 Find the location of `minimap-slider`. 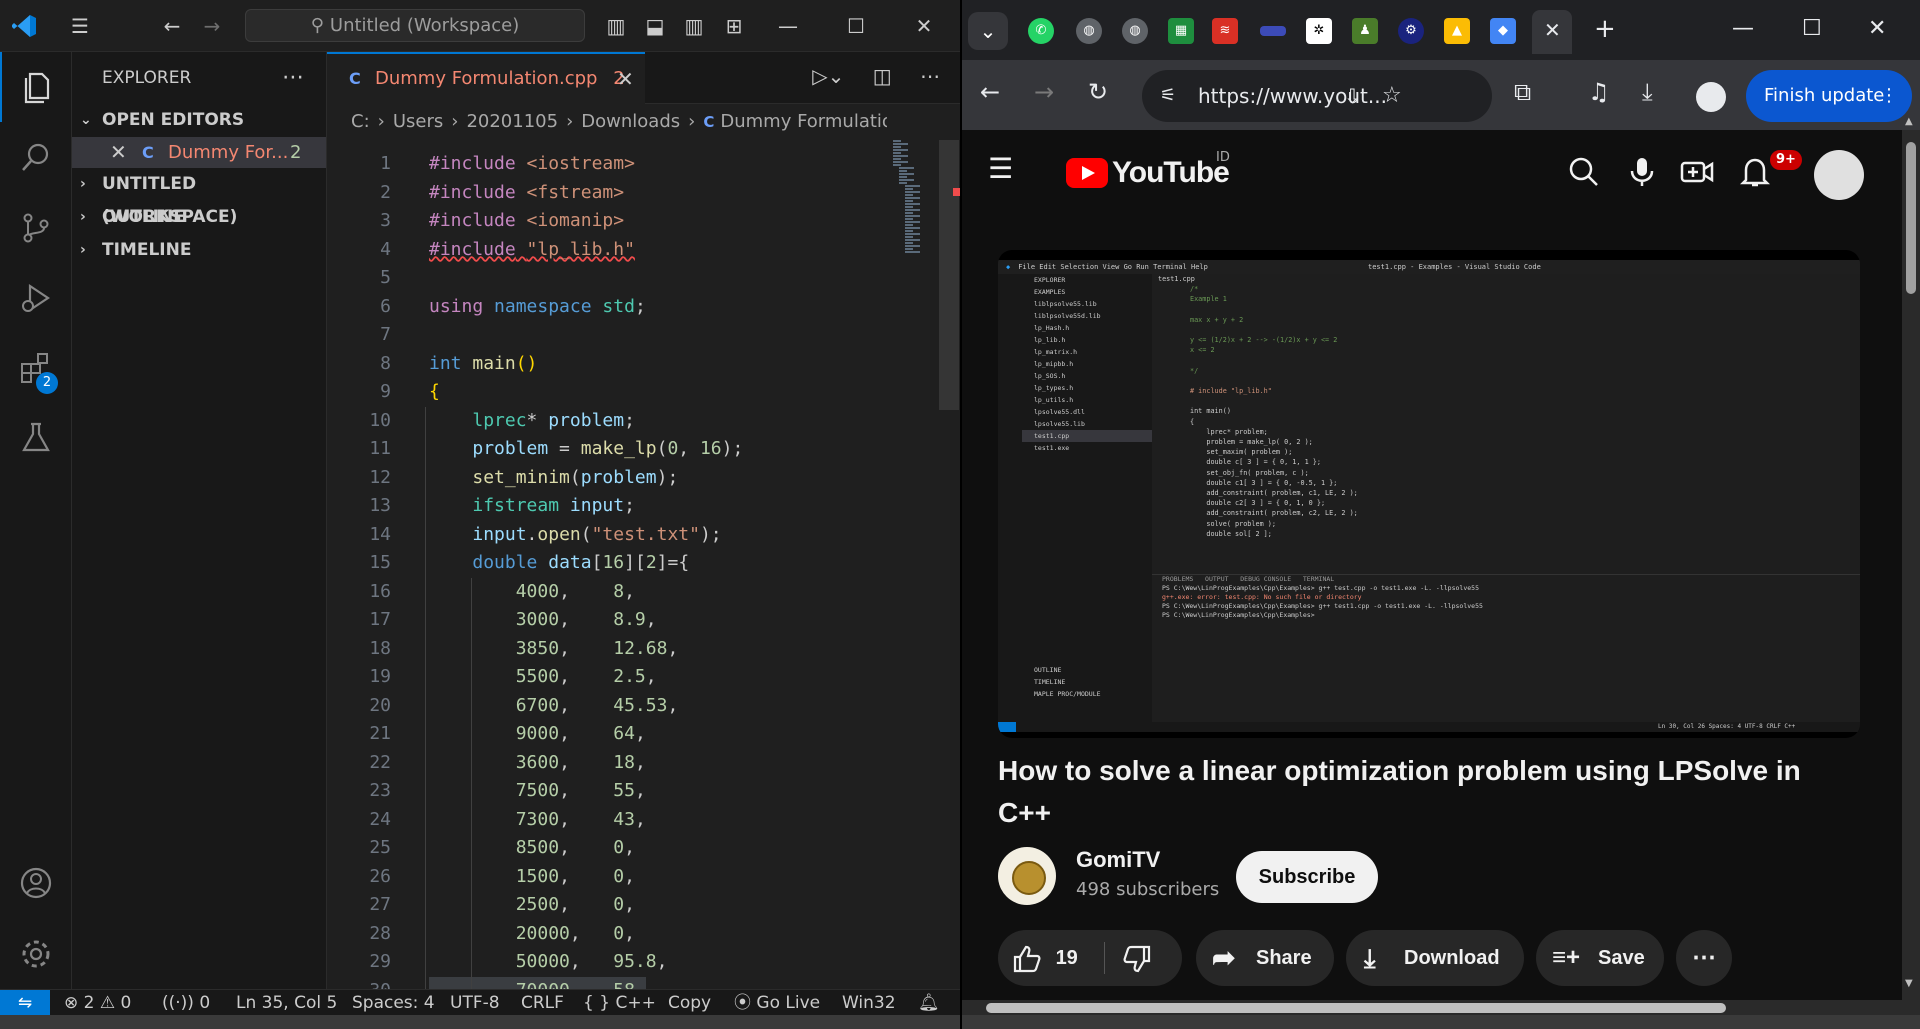

minimap-slider is located at coordinates (949, 275).